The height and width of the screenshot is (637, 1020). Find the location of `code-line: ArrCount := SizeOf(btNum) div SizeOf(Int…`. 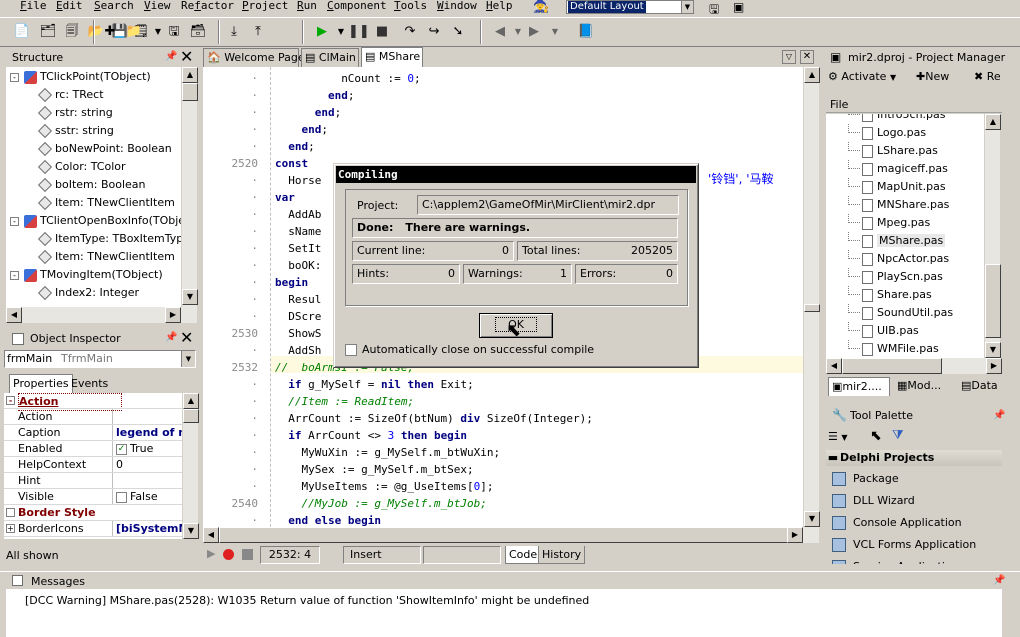

code-line: ArrCount := SizeOf(btNum) div SizeOf(Int… is located at coordinates (440, 418).